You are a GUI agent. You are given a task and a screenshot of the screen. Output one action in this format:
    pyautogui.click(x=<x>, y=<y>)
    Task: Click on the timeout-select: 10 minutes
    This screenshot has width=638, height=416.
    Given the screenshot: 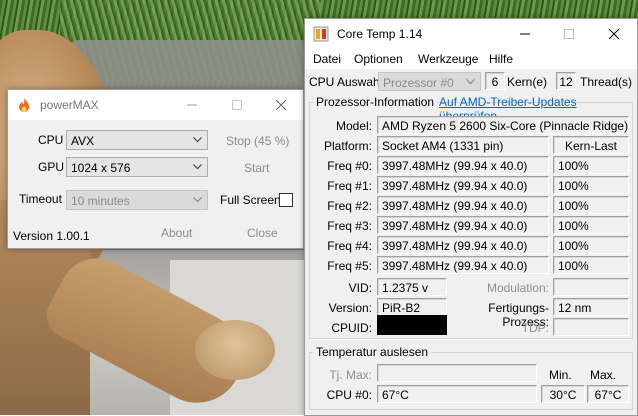 What is the action you would take?
    pyautogui.click(x=137, y=200)
    